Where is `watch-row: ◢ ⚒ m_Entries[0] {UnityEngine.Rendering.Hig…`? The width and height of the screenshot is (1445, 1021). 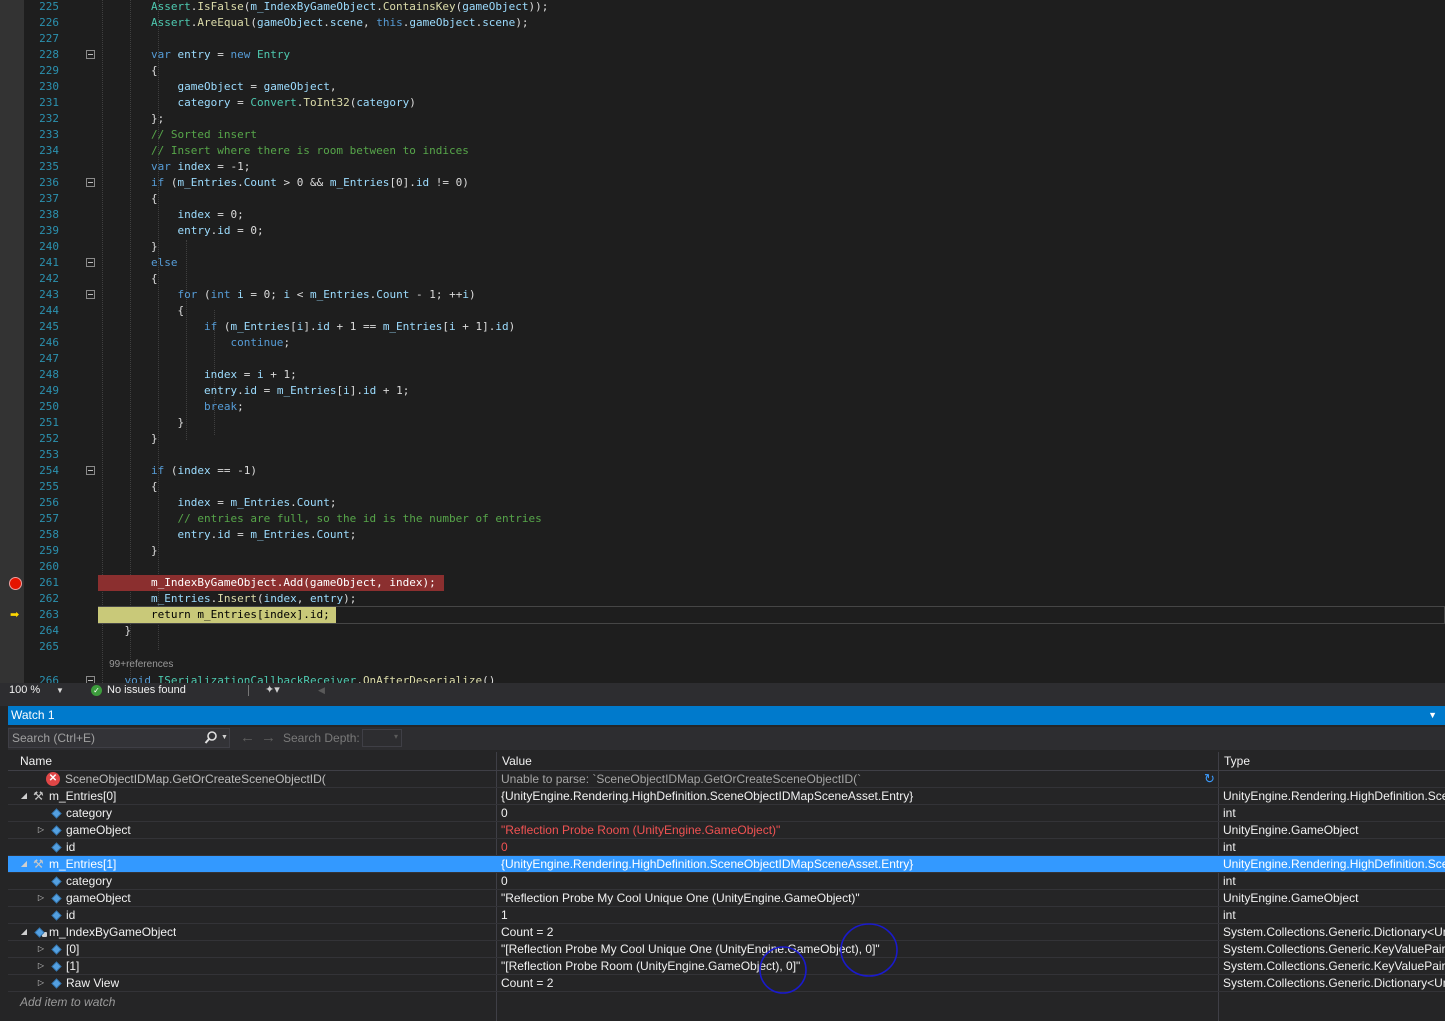 watch-row: ◢ ⚒ m_Entries[0] {UnityEngine.Rendering.Hig… is located at coordinates (726, 796).